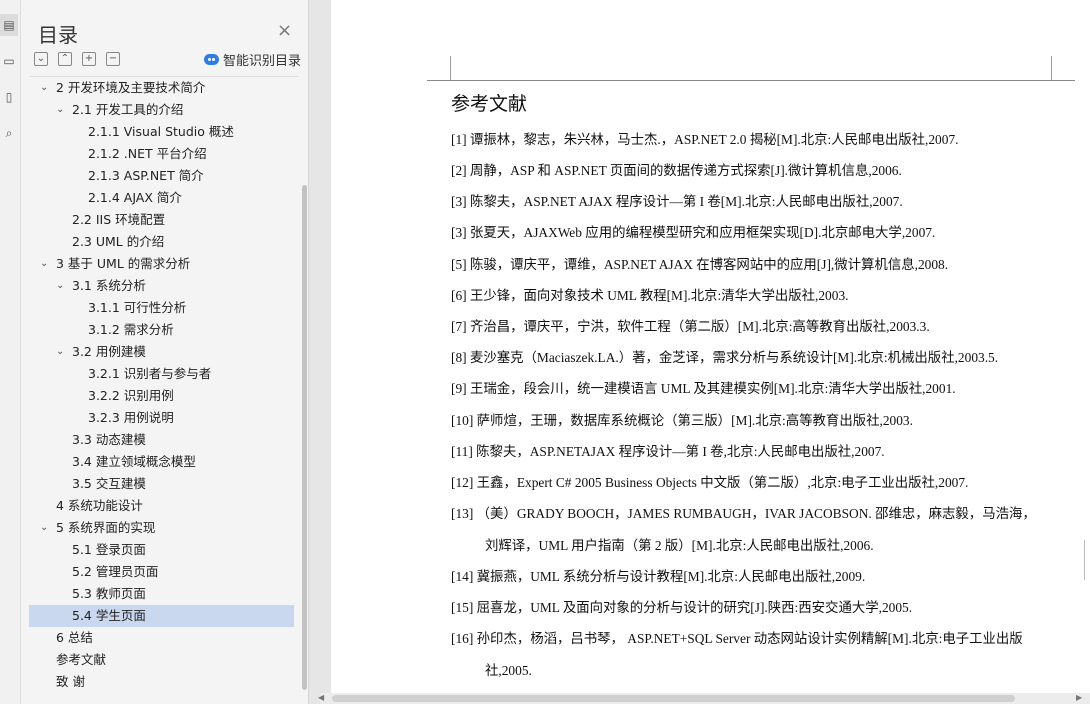  Describe the element at coordinates (146, 175) in the screenshot. I see `toc-item-label: 2.1.3 ASP.NET 简介` at that location.